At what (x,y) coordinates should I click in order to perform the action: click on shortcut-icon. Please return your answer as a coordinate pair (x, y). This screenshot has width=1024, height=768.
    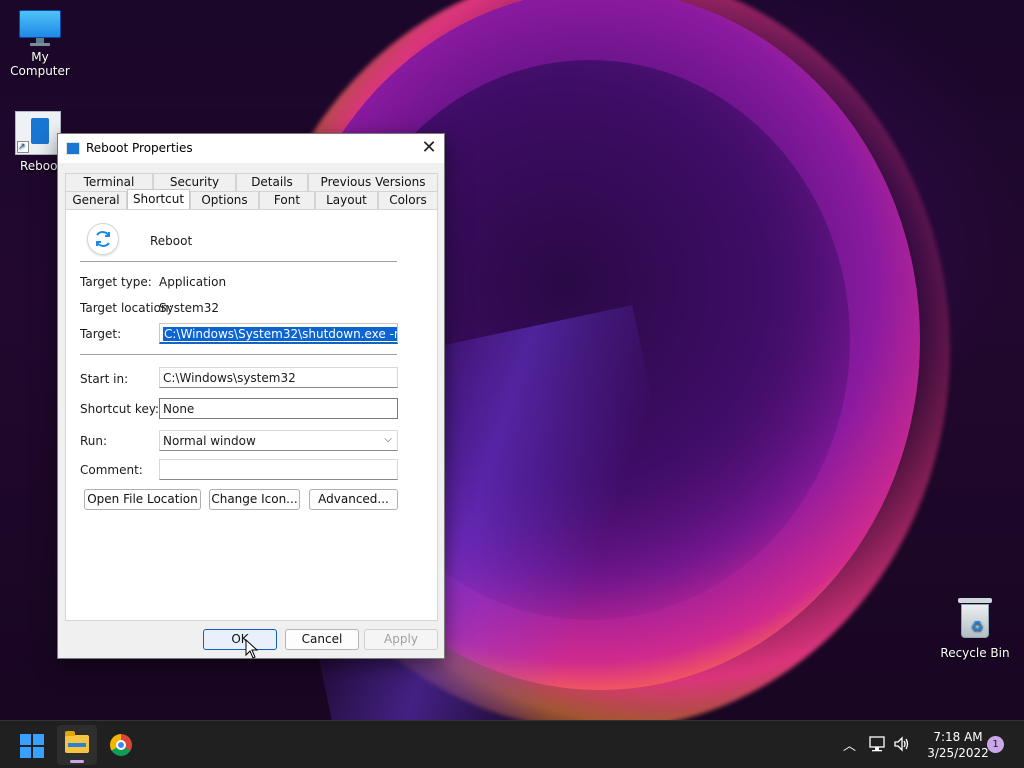
    Looking at the image, I should click on (73, 148).